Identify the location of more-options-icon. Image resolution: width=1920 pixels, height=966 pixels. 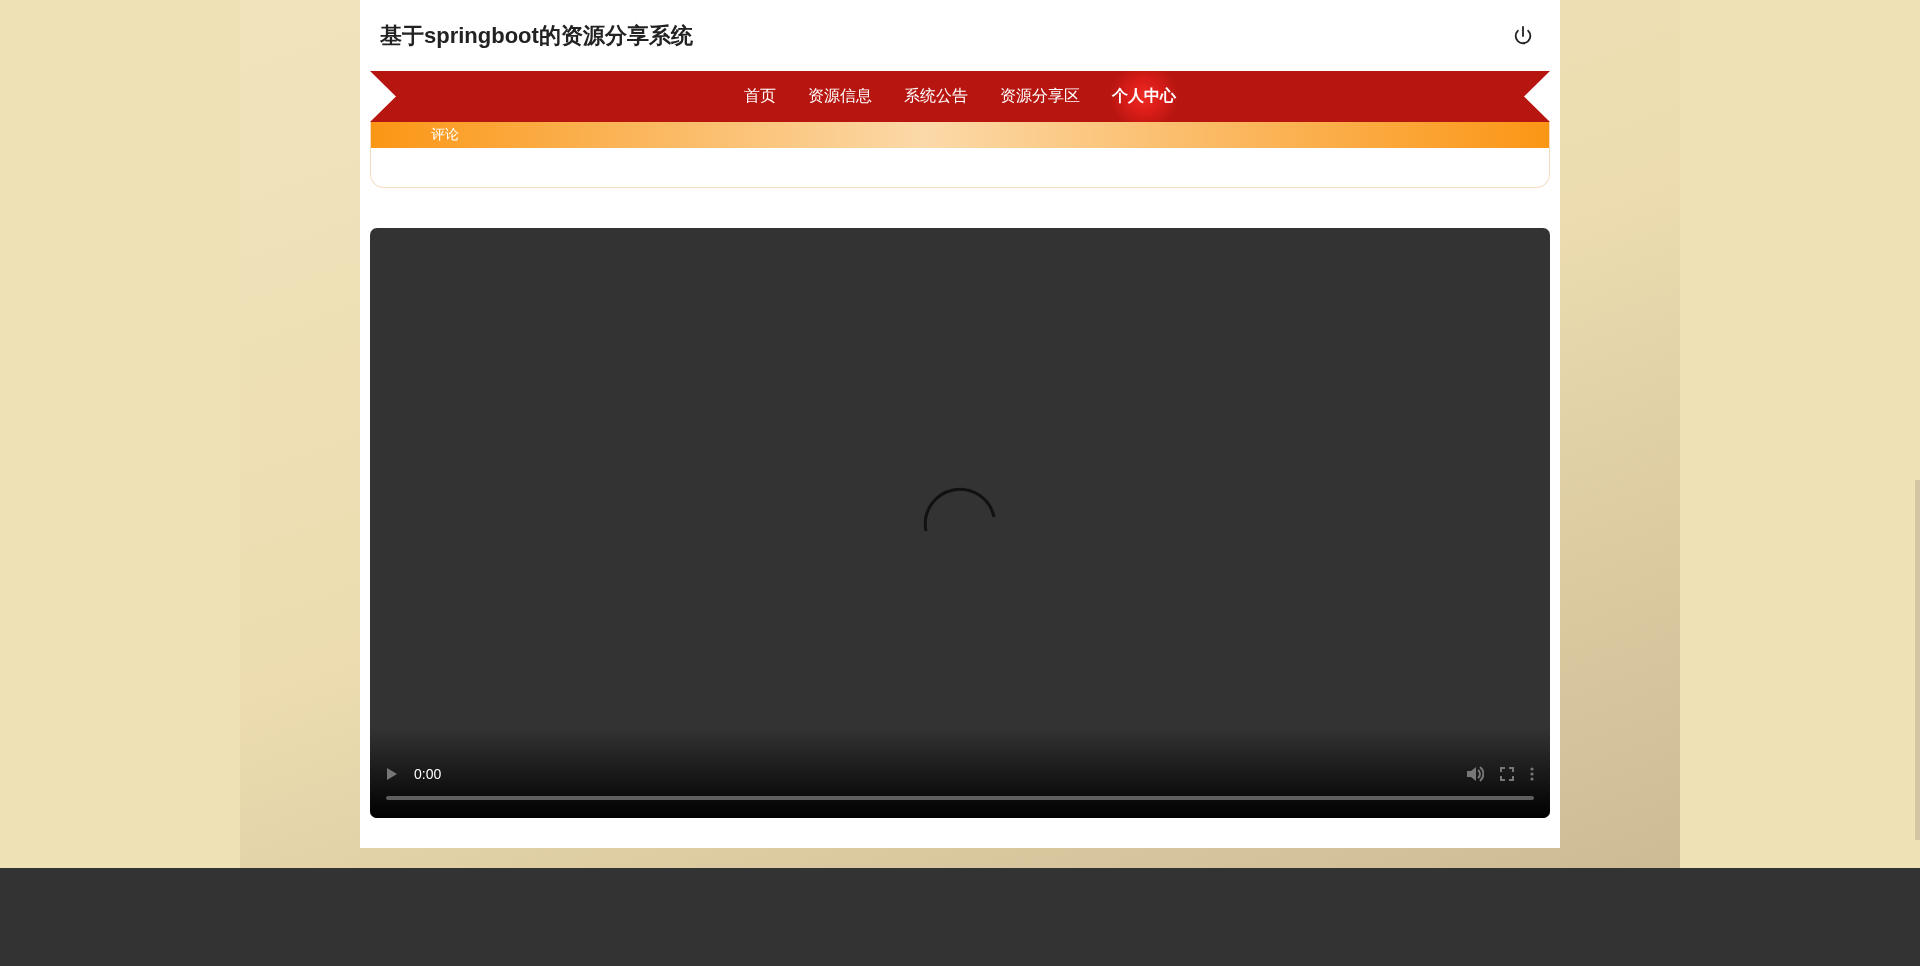
(1532, 774).